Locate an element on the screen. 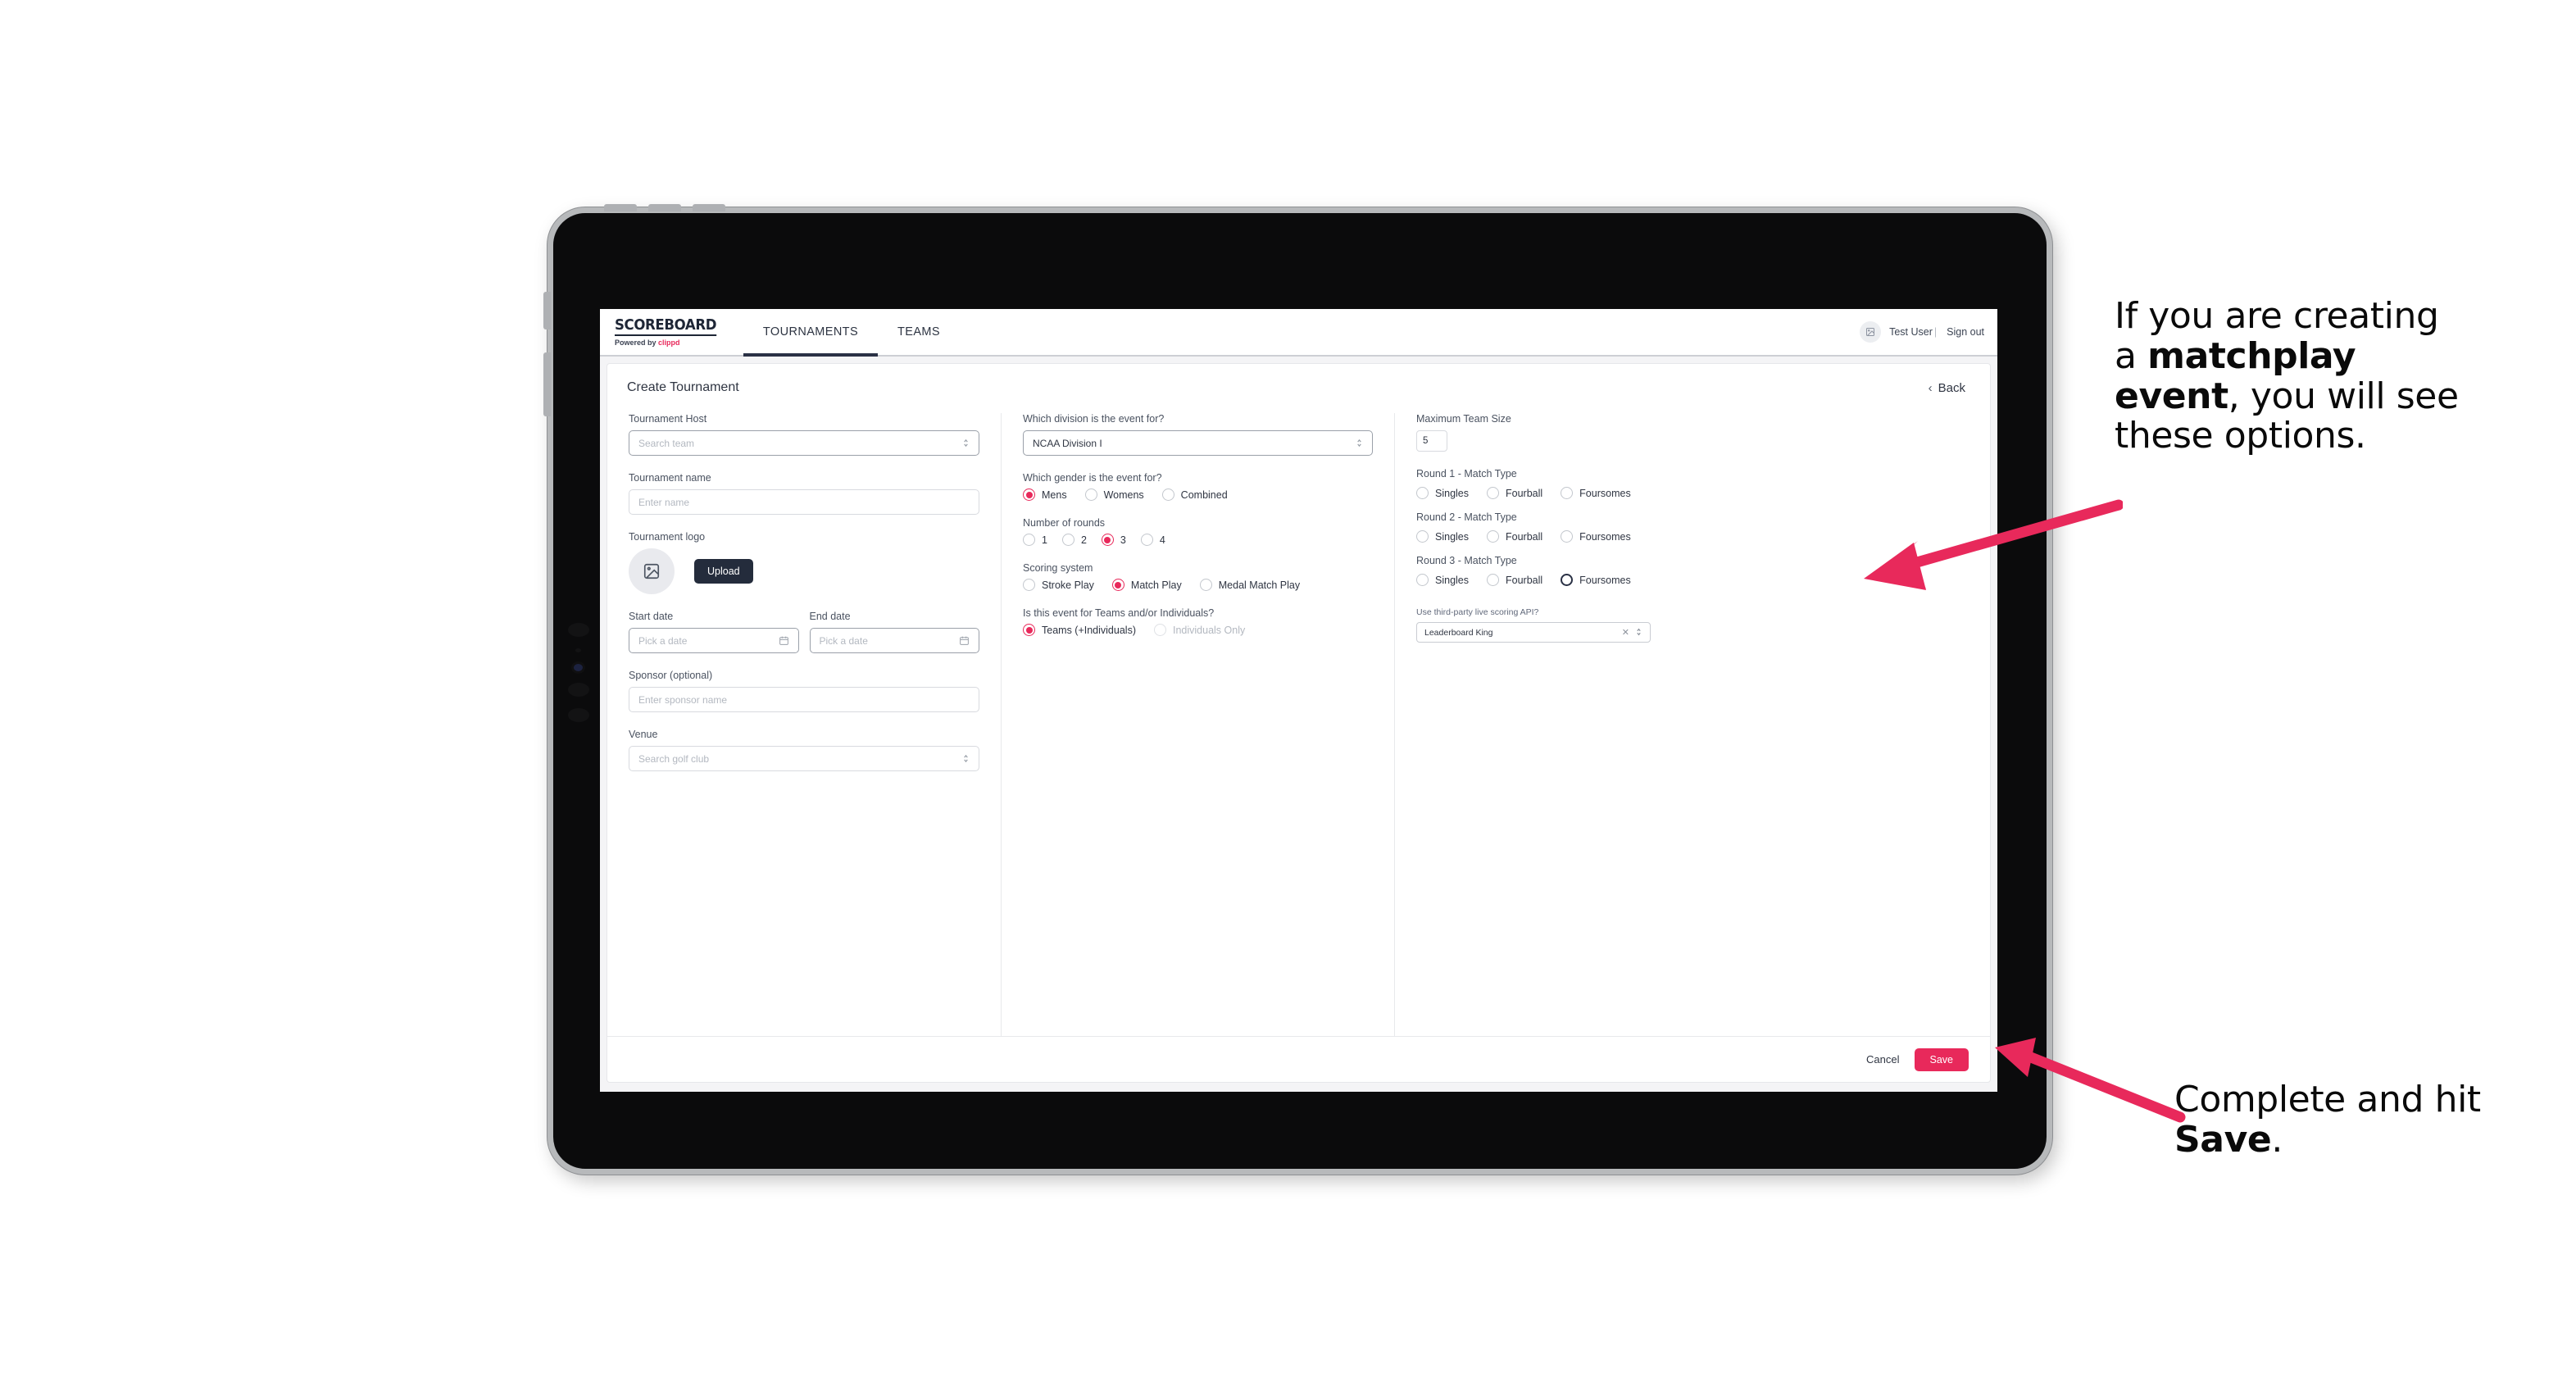  venue-input: Search golf club is located at coordinates (804, 758).